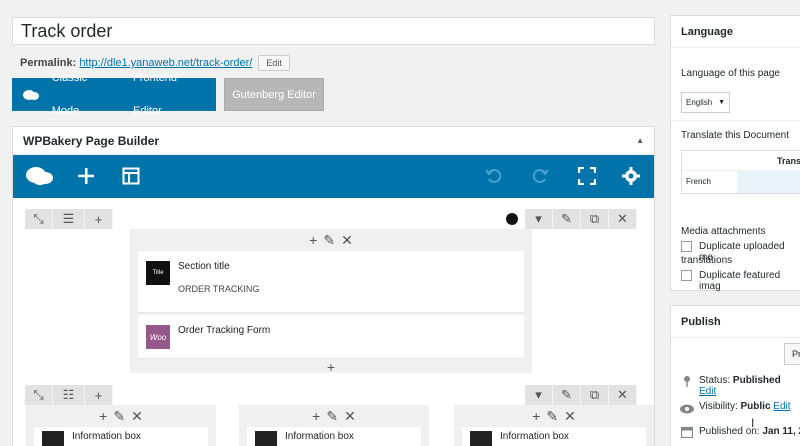  Describe the element at coordinates (333, 141) in the screenshot. I see `wpbakery-panel-header: WPBakery Page Builder ▲` at that location.